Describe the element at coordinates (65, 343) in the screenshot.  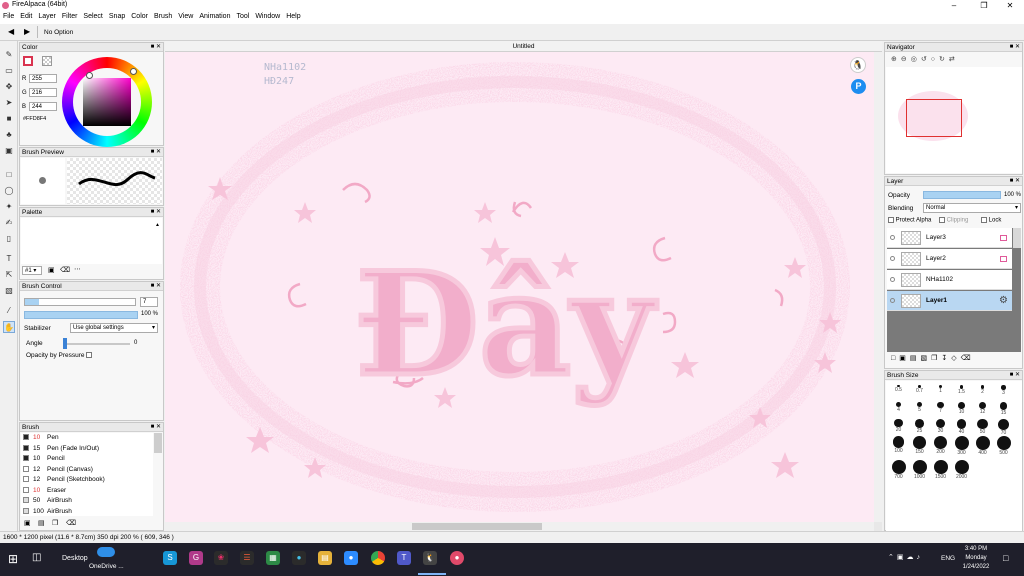
I see `angle-slider-handle` at that location.